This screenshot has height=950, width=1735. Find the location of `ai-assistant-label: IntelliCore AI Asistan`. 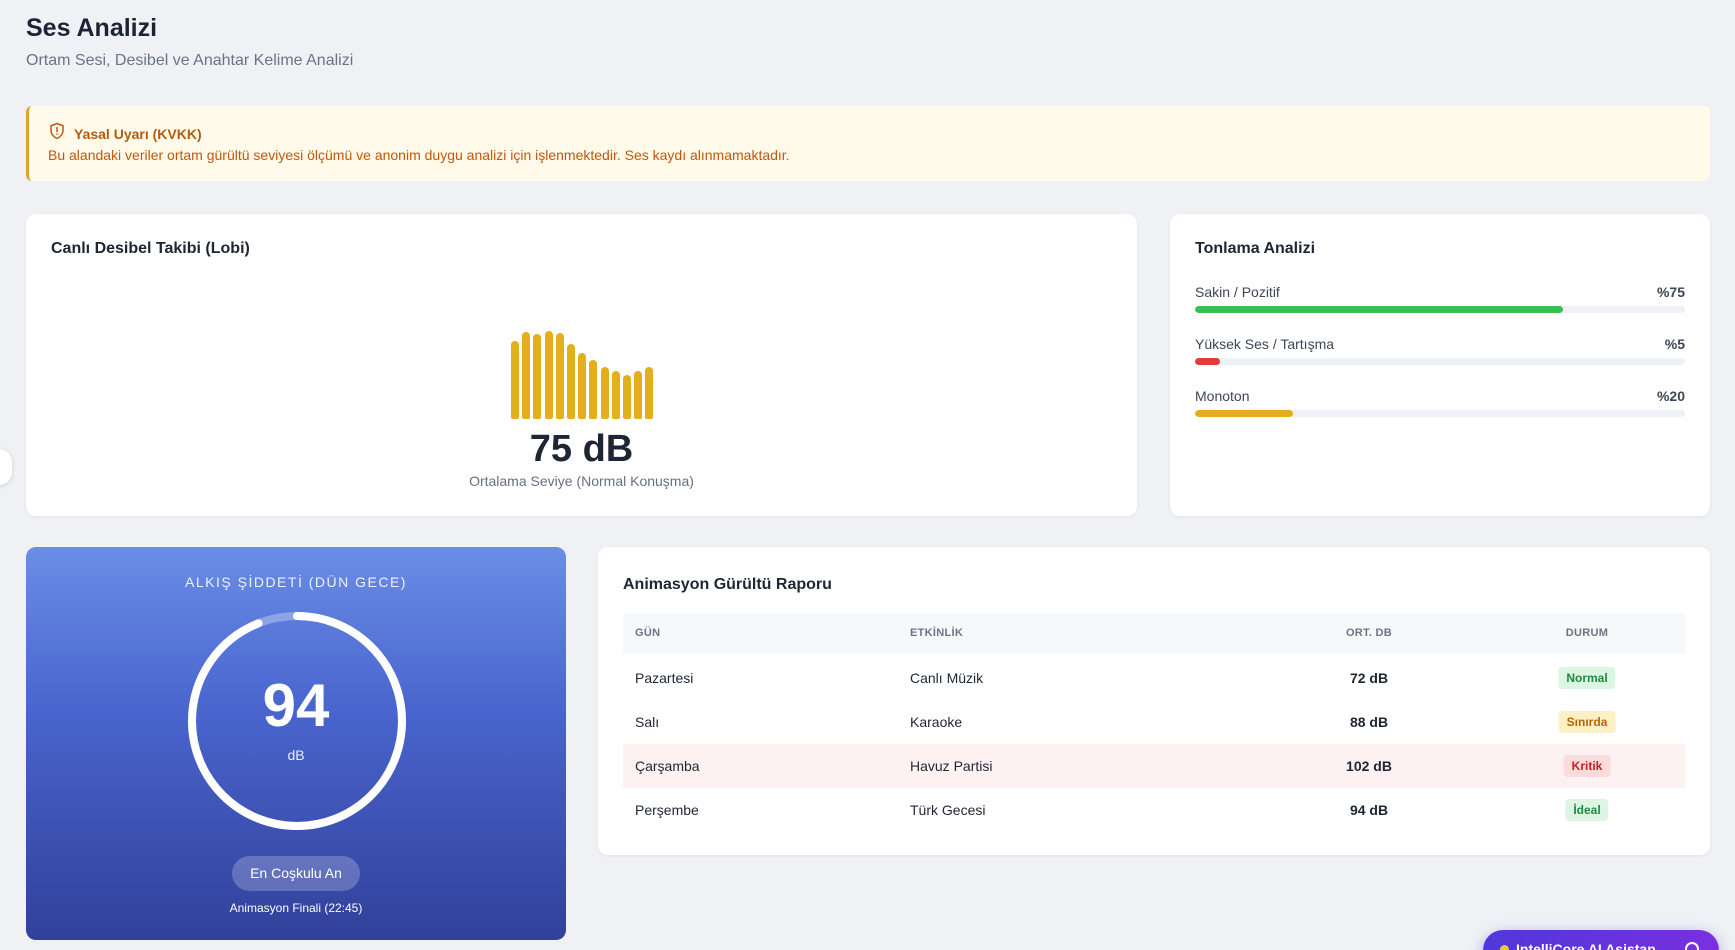

ai-assistant-label: IntelliCore AI Asistan is located at coordinates (1586, 945).